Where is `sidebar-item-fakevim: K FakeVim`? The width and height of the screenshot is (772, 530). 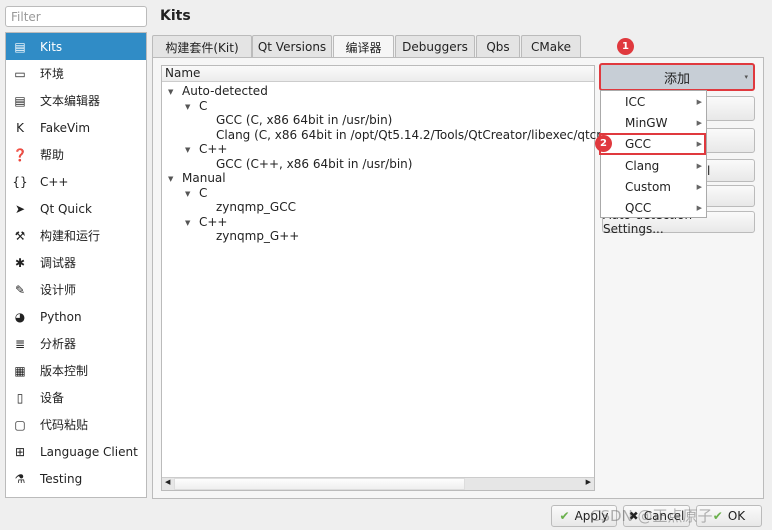
sidebar-item-fakevim: K FakeVim is located at coordinates (76, 127).